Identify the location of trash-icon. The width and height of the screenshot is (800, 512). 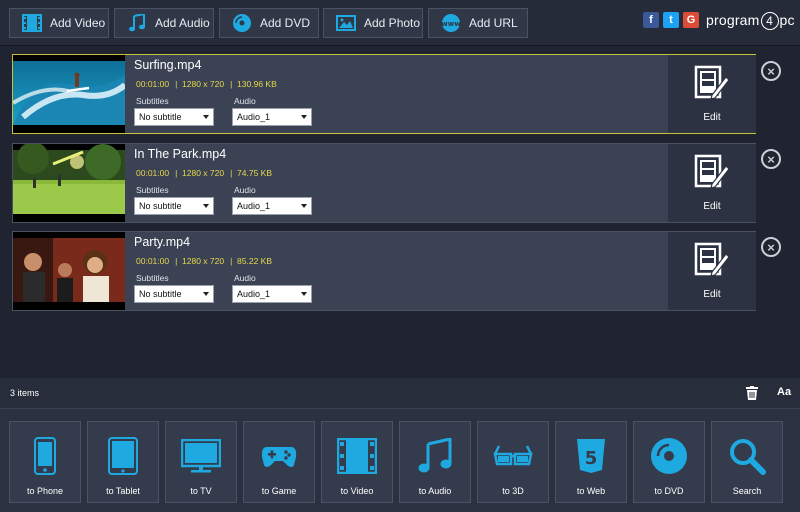
(752, 395).